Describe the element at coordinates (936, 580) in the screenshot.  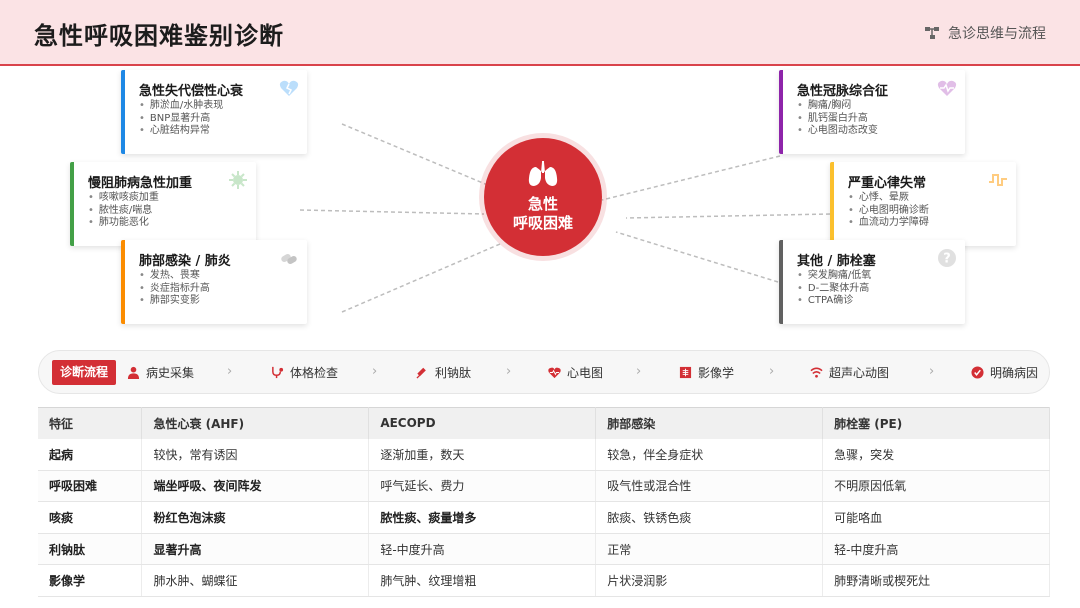
I see `table-cell: 肺野清晰或楔死灶` at that location.